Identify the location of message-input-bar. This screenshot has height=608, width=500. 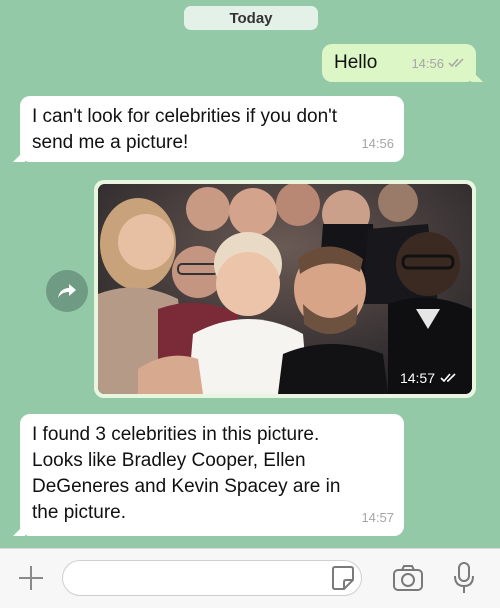
(250, 578).